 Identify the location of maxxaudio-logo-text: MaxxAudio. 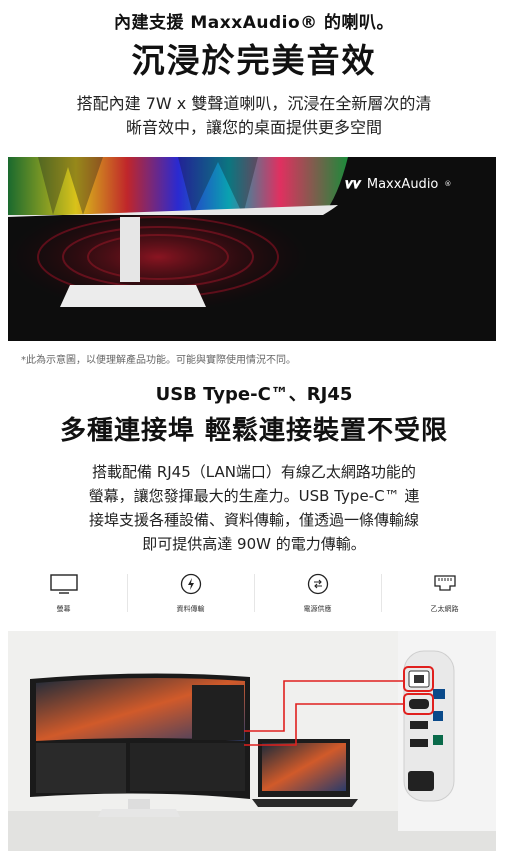
(402, 184).